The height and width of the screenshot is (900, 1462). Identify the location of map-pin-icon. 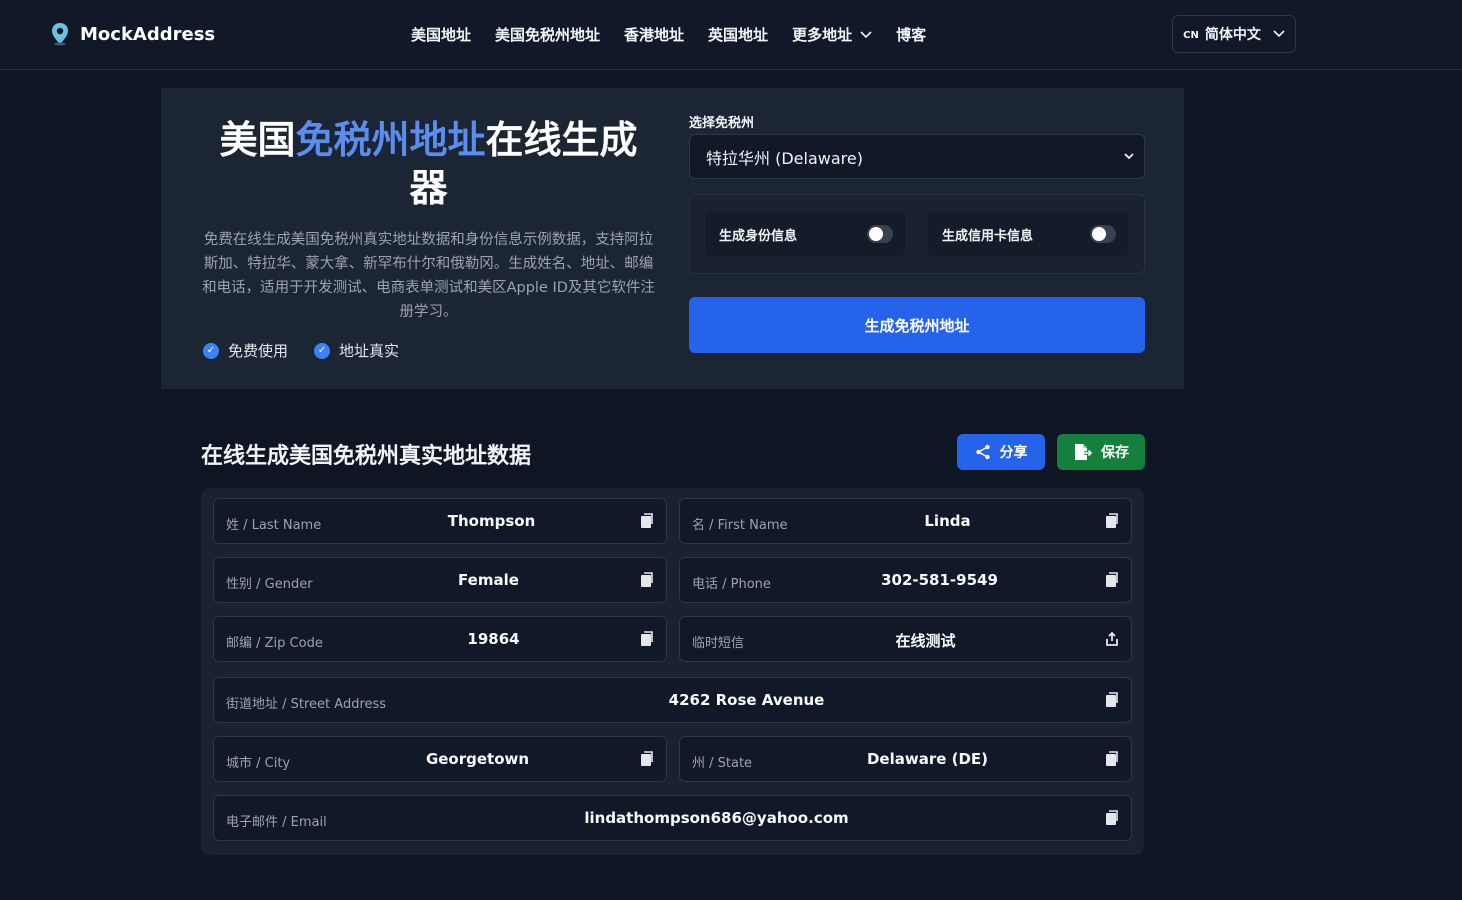
(60, 34).